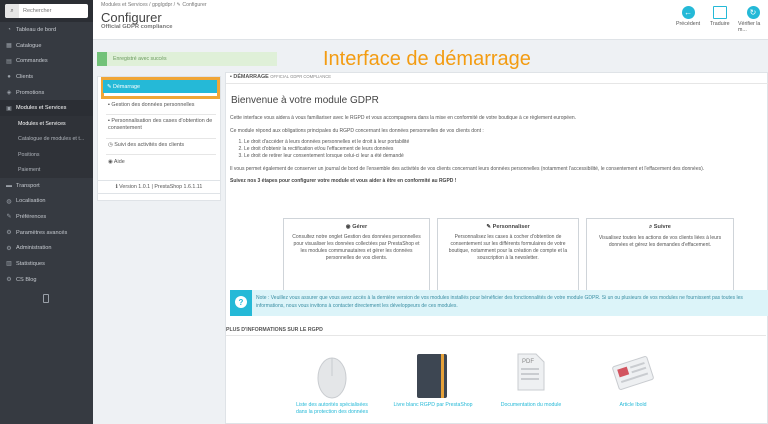 The image size is (768, 424). What do you see at coordinates (633, 405) in the screenshot?
I see `link-article: Article Ibold` at bounding box center [633, 405].